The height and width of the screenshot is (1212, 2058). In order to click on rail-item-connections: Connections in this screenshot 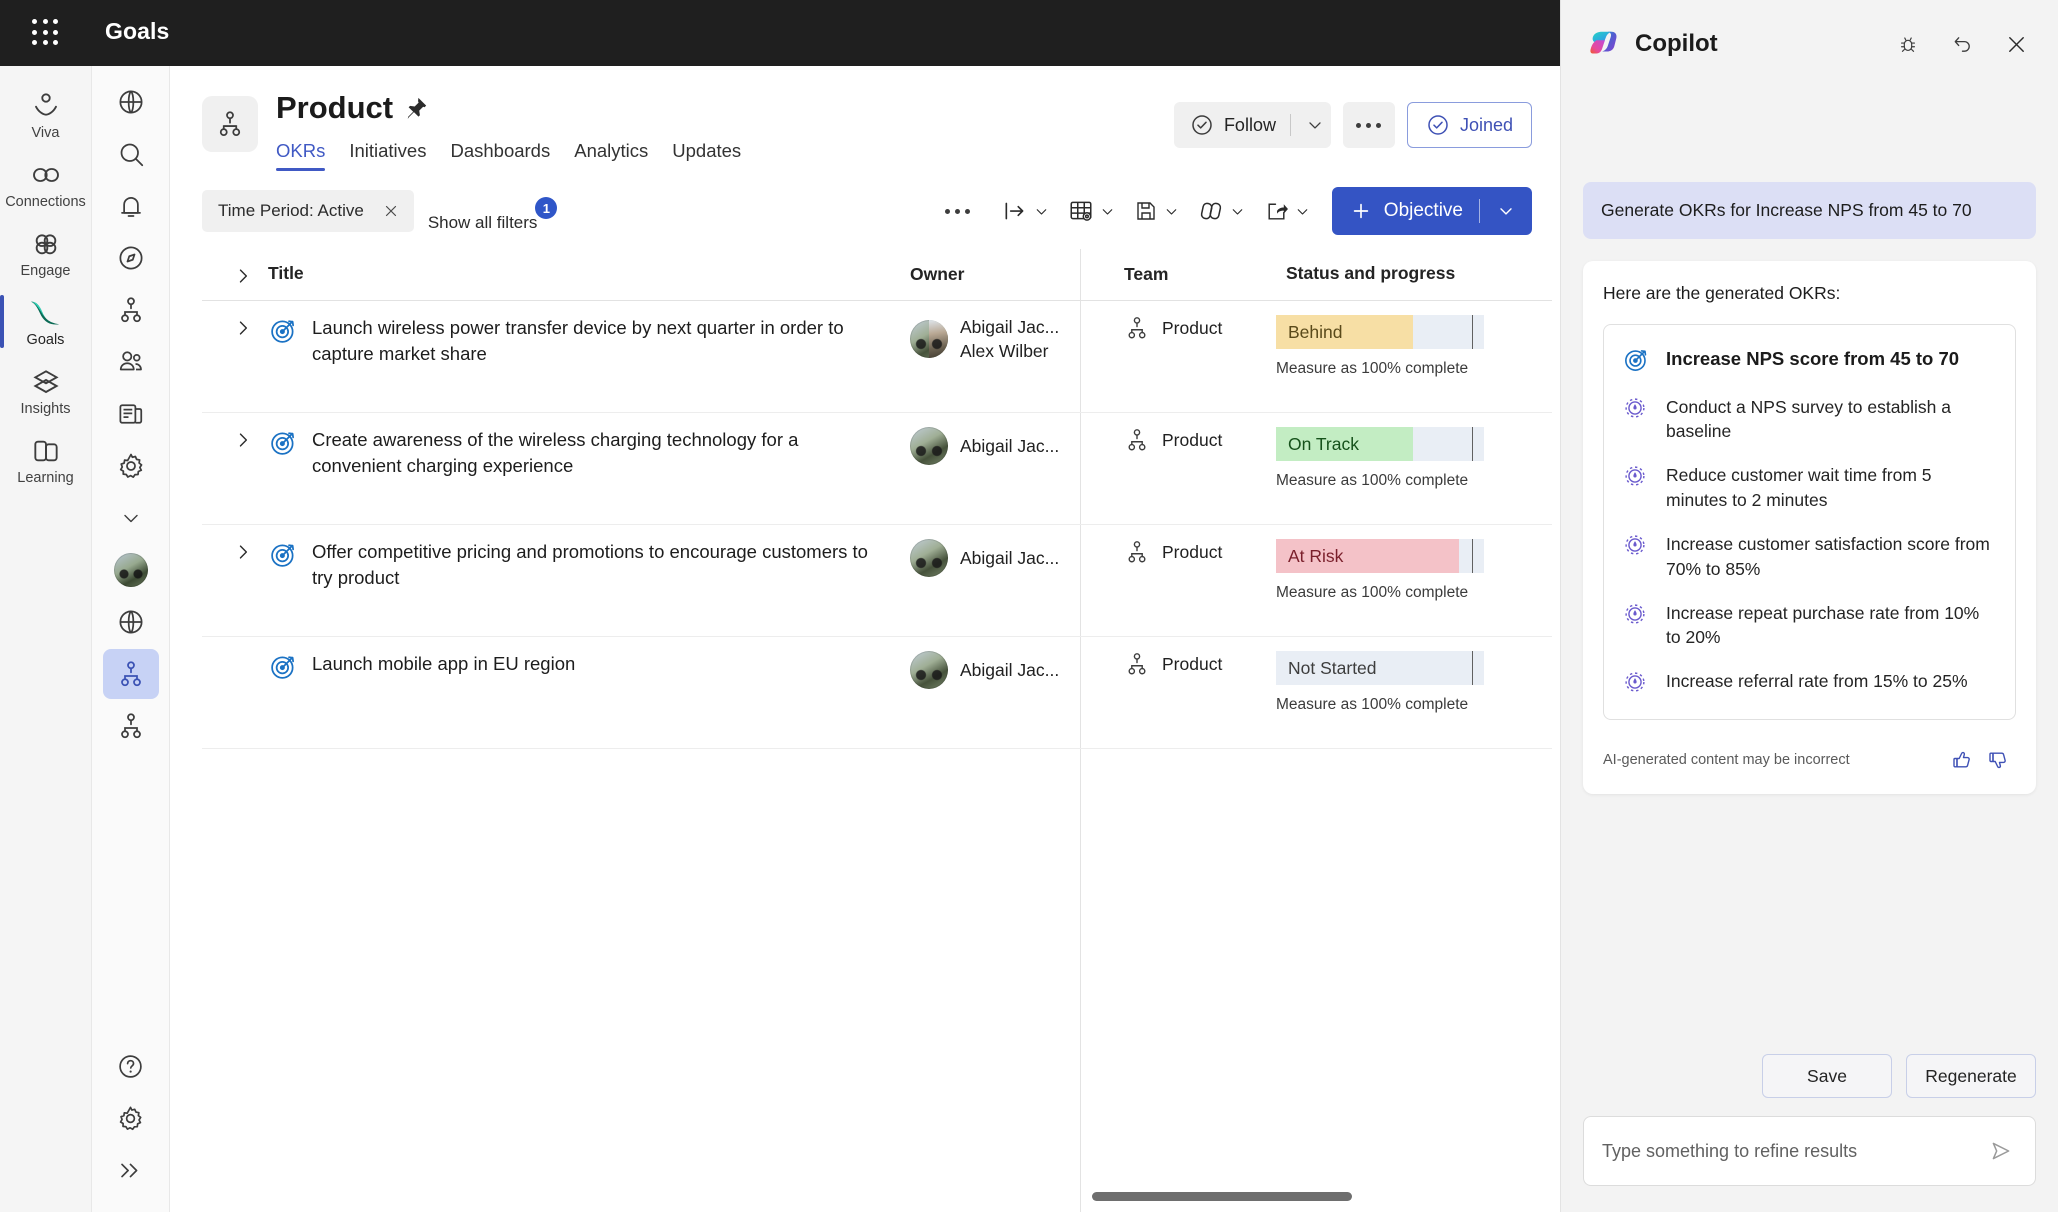, I will do `click(46, 183)`.